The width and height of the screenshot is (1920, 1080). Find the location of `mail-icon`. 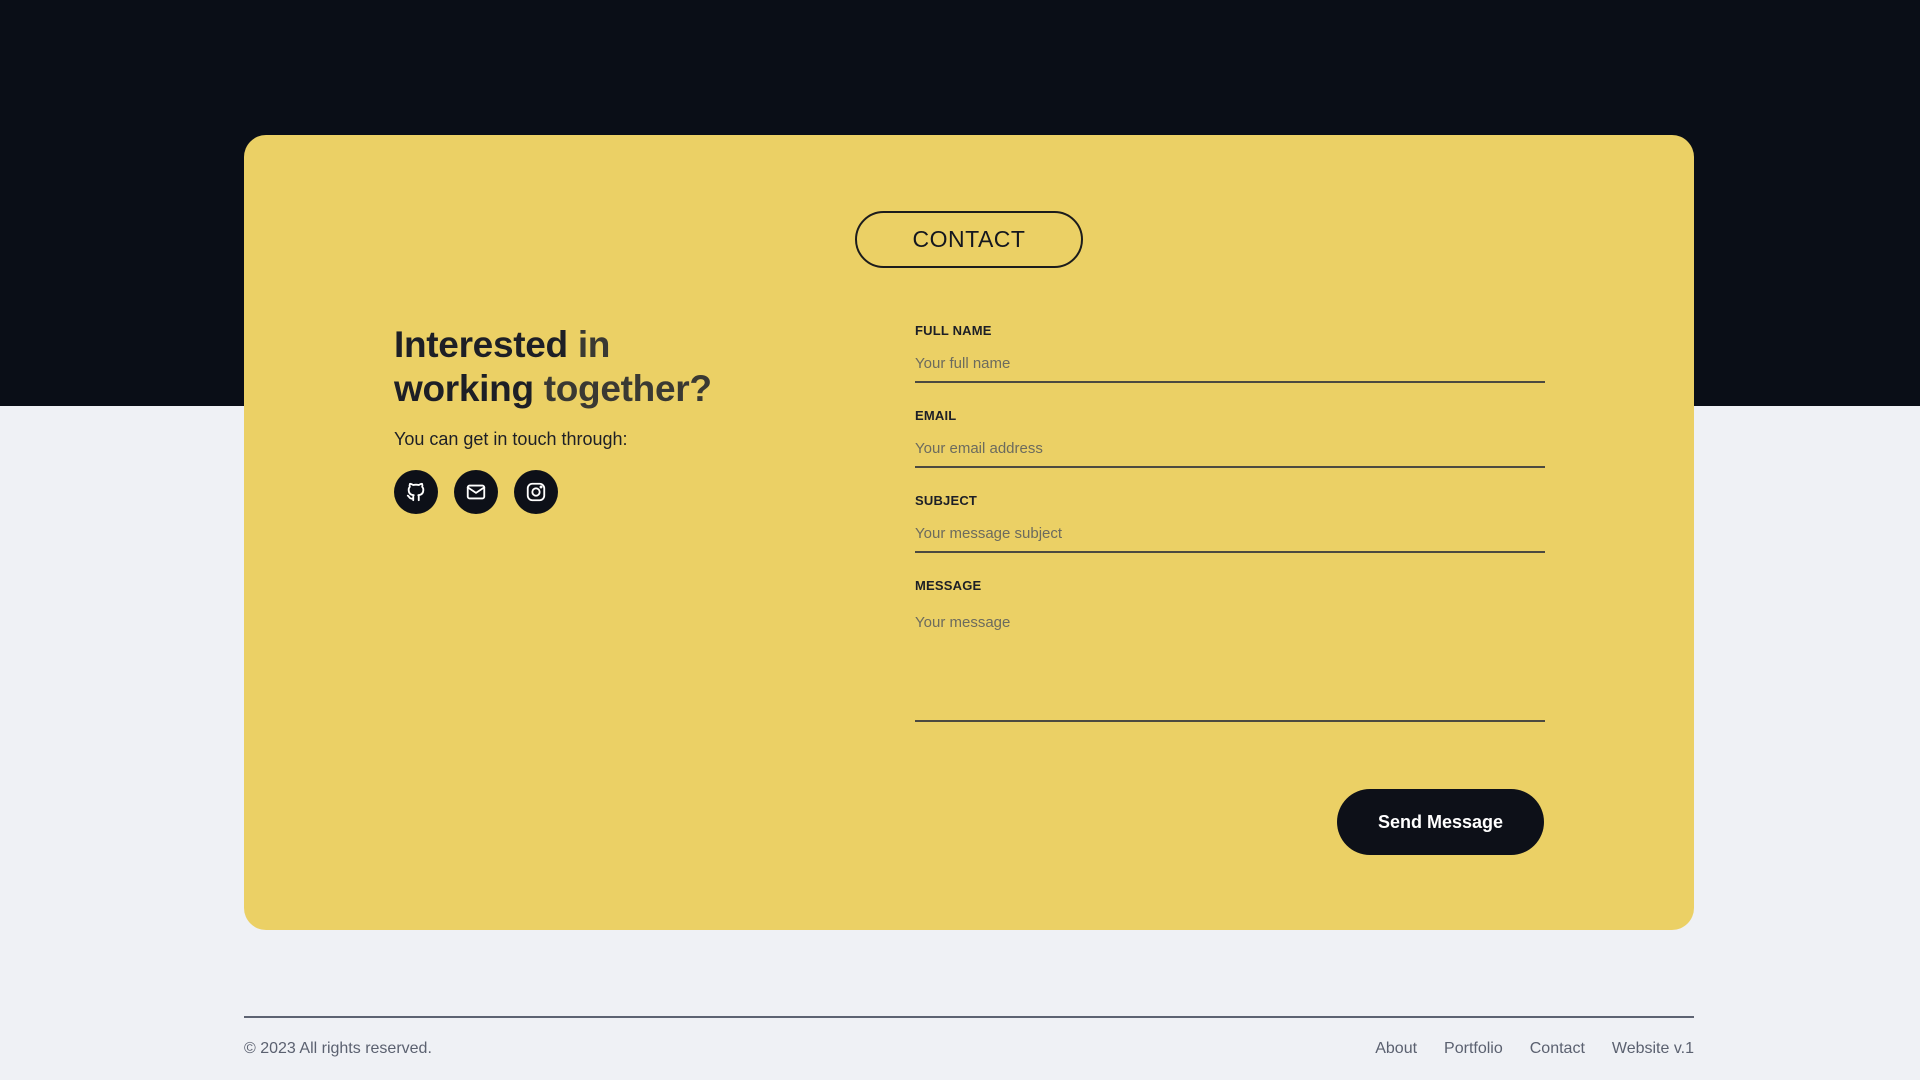

mail-icon is located at coordinates (476, 492).